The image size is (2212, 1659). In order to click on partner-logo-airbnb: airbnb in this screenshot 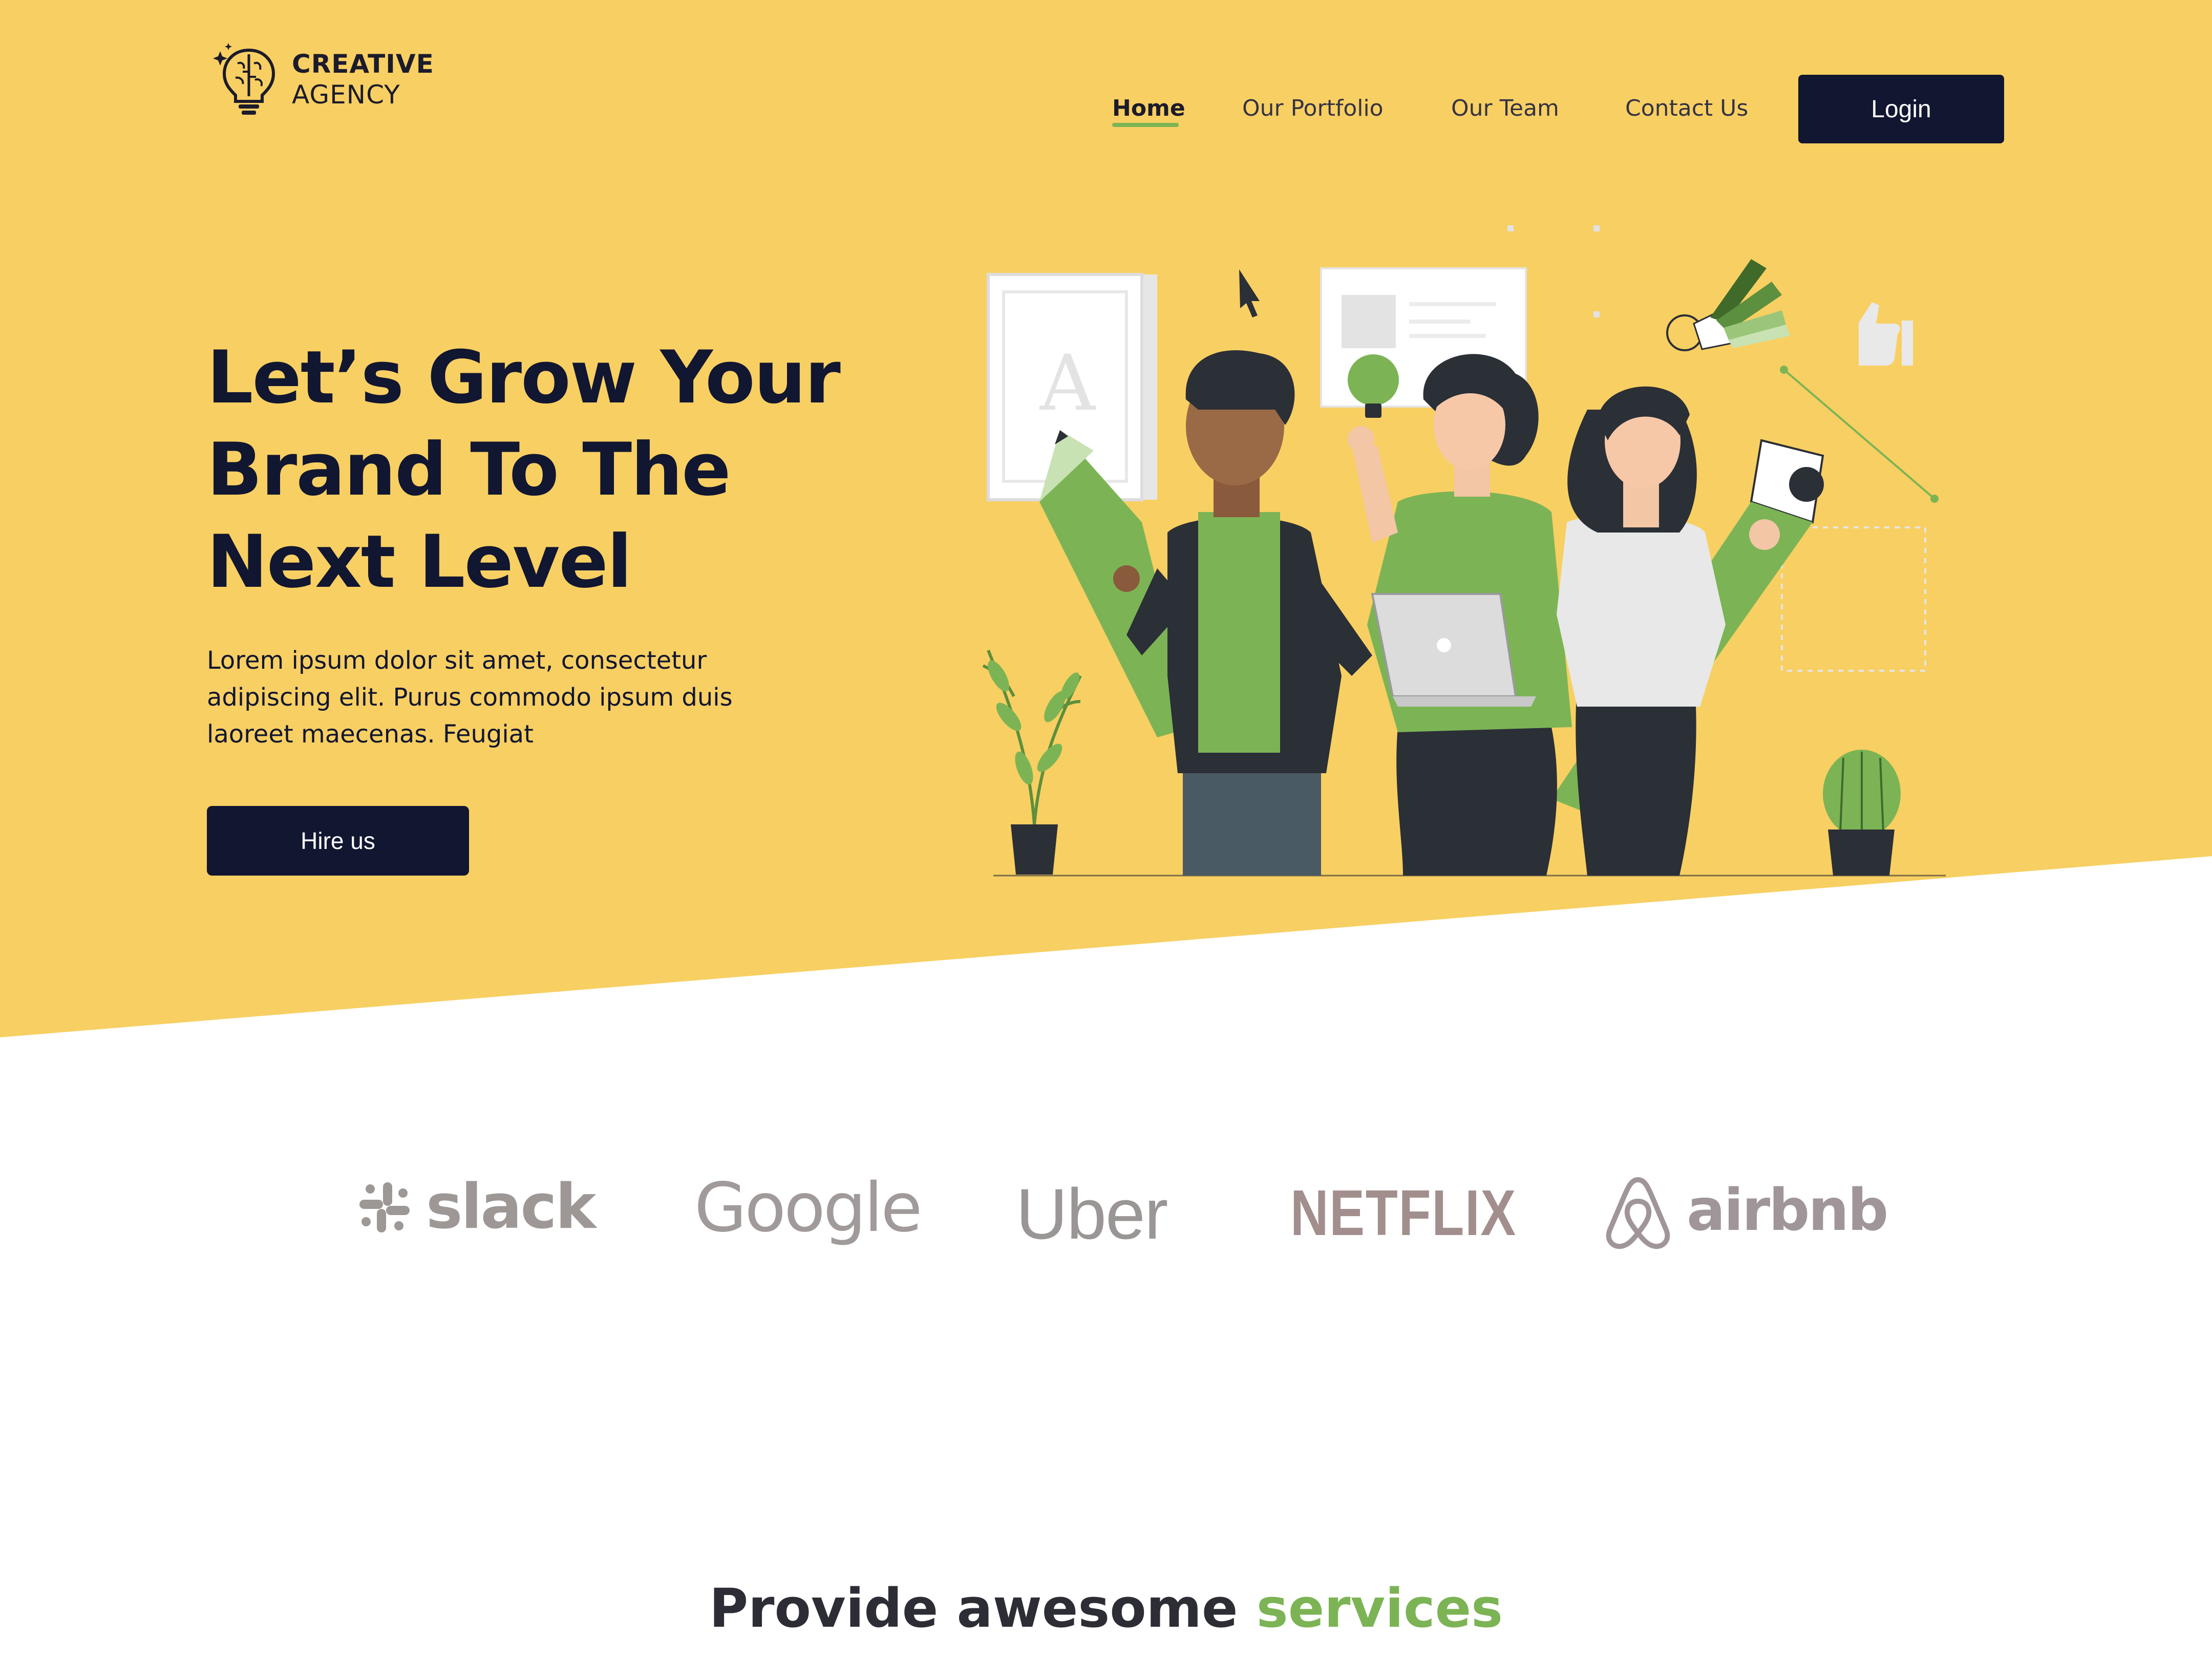, I will do `click(1744, 1210)`.